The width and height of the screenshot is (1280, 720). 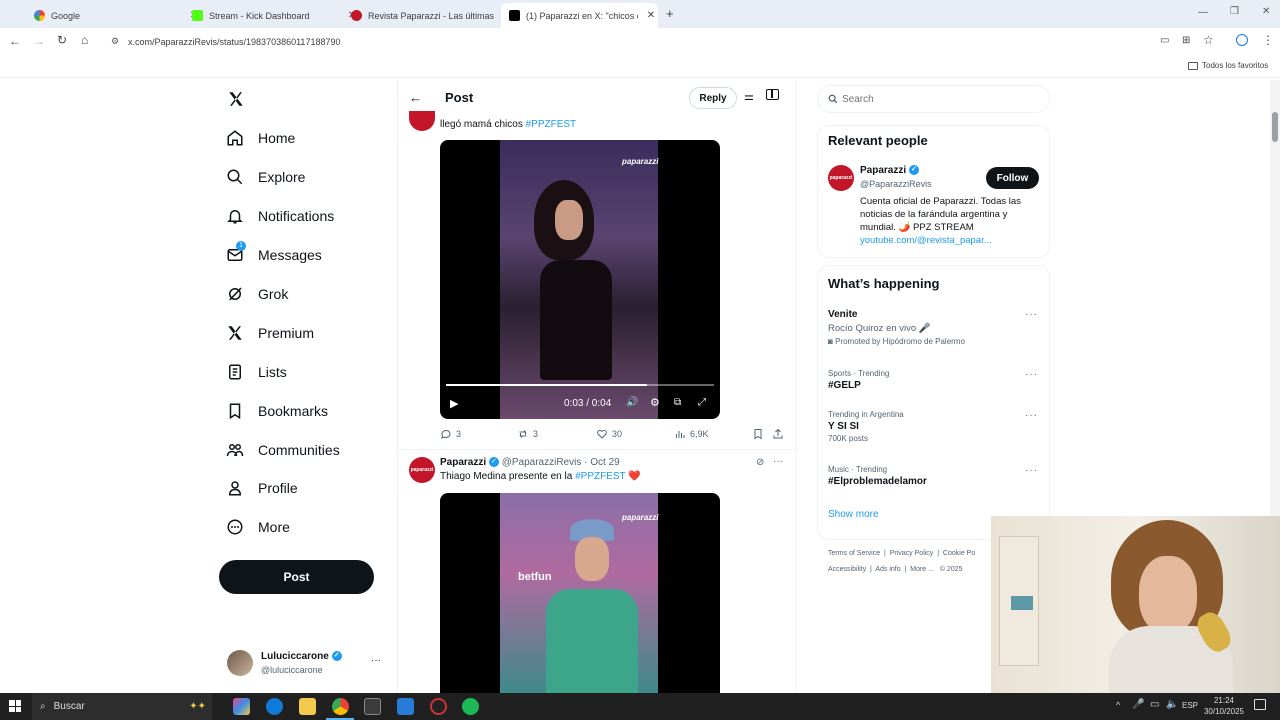 I want to click on tab-google: Google ✕, so click(x=113, y=15).